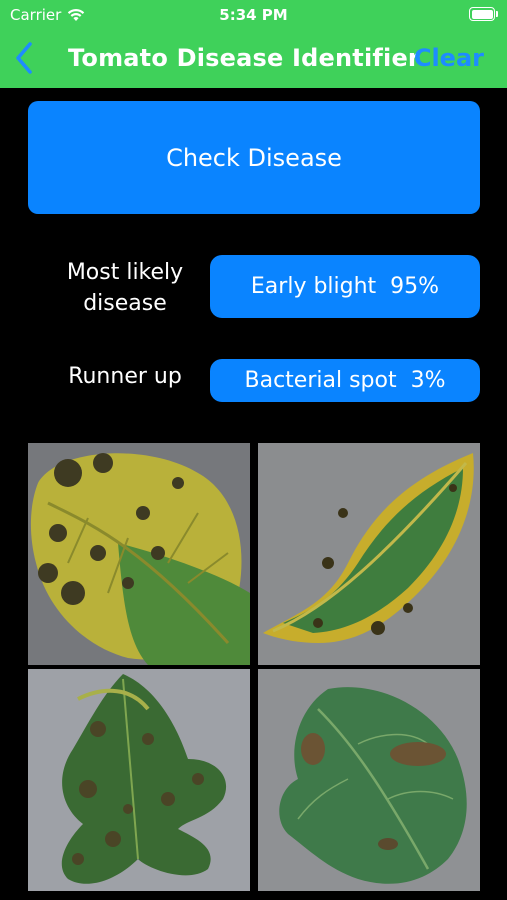 Image resolution: width=507 pixels, height=900 pixels. What do you see at coordinates (345, 380) in the screenshot?
I see `runner-up-result: Bacterial spot 3%` at bounding box center [345, 380].